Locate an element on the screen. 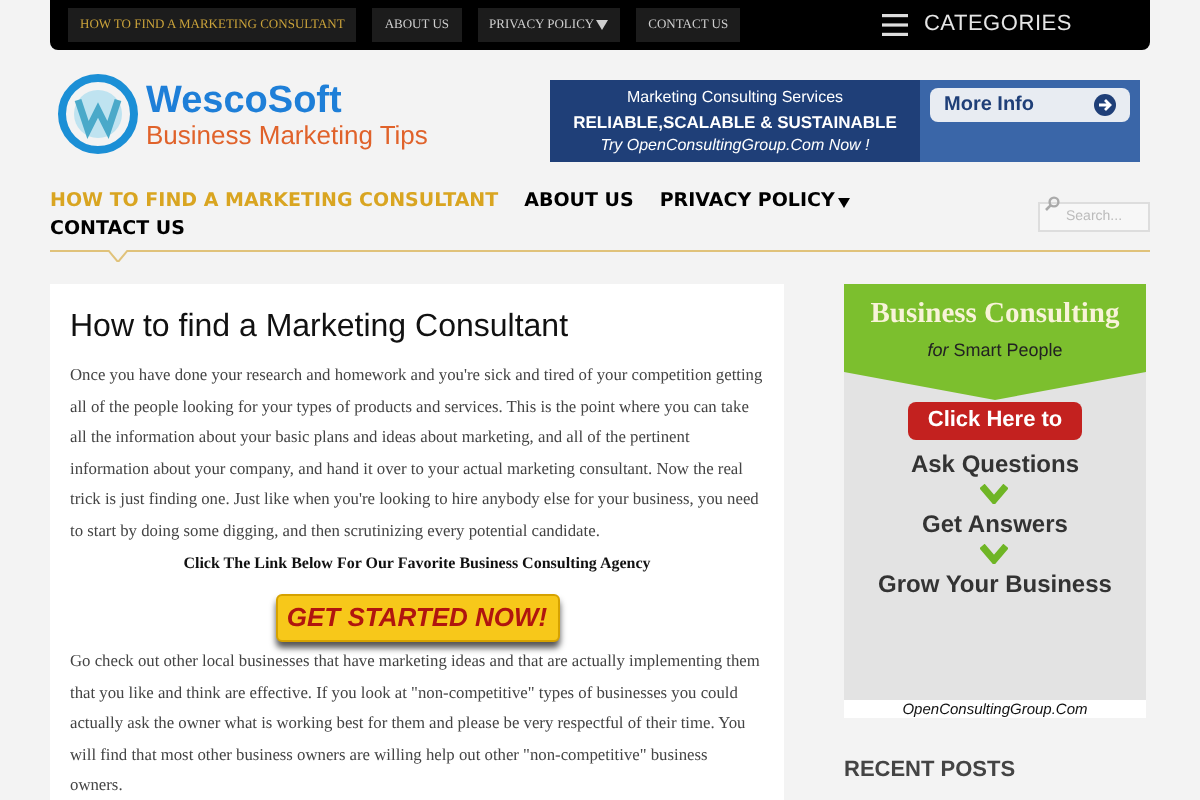 The image size is (1200, 800). banner-text: Try OpenConsultingGroup.Com Now ! is located at coordinates (735, 145).